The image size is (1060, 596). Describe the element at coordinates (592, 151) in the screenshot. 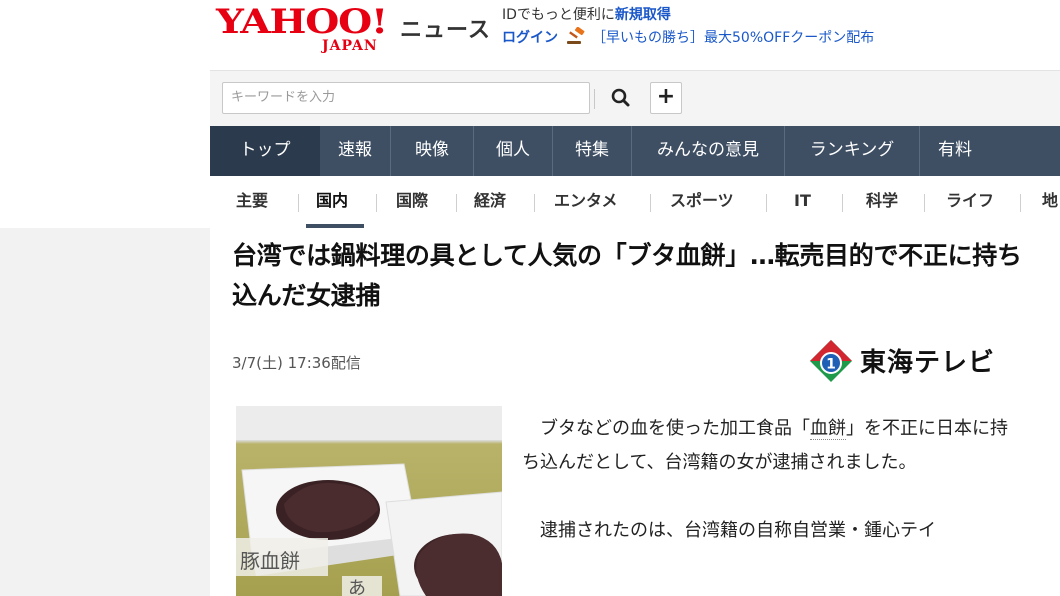

I see `tab-features: 特集` at that location.